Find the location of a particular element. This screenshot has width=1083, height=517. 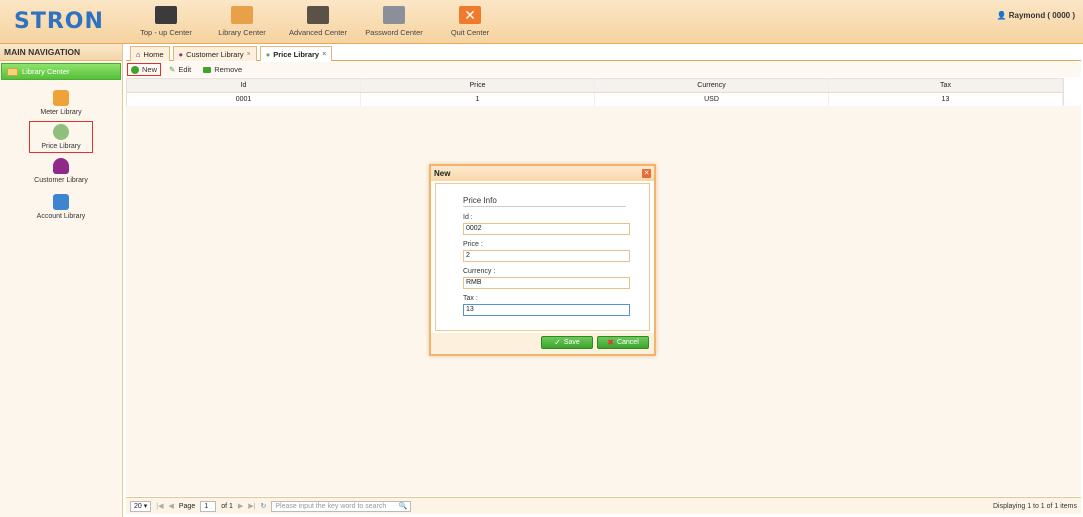

customer-icon: ● is located at coordinates (181, 54).